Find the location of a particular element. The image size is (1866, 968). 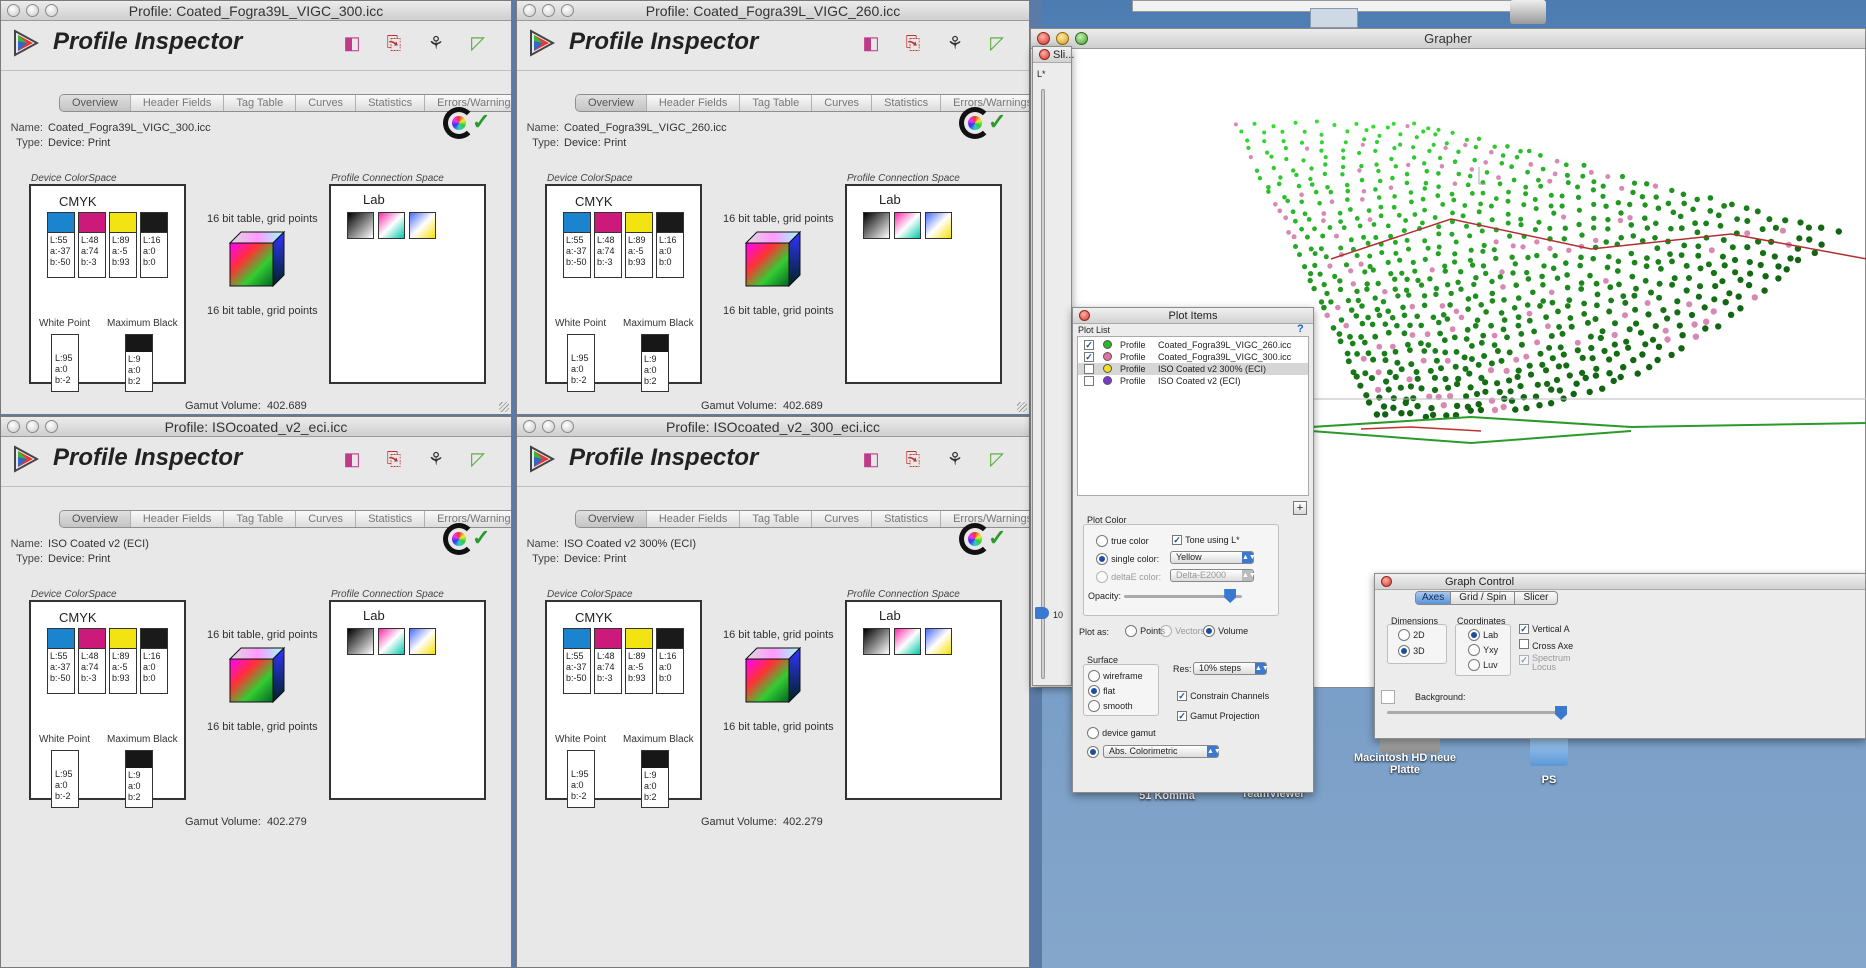

grapher-titlebar: Grapher is located at coordinates (1448, 39).